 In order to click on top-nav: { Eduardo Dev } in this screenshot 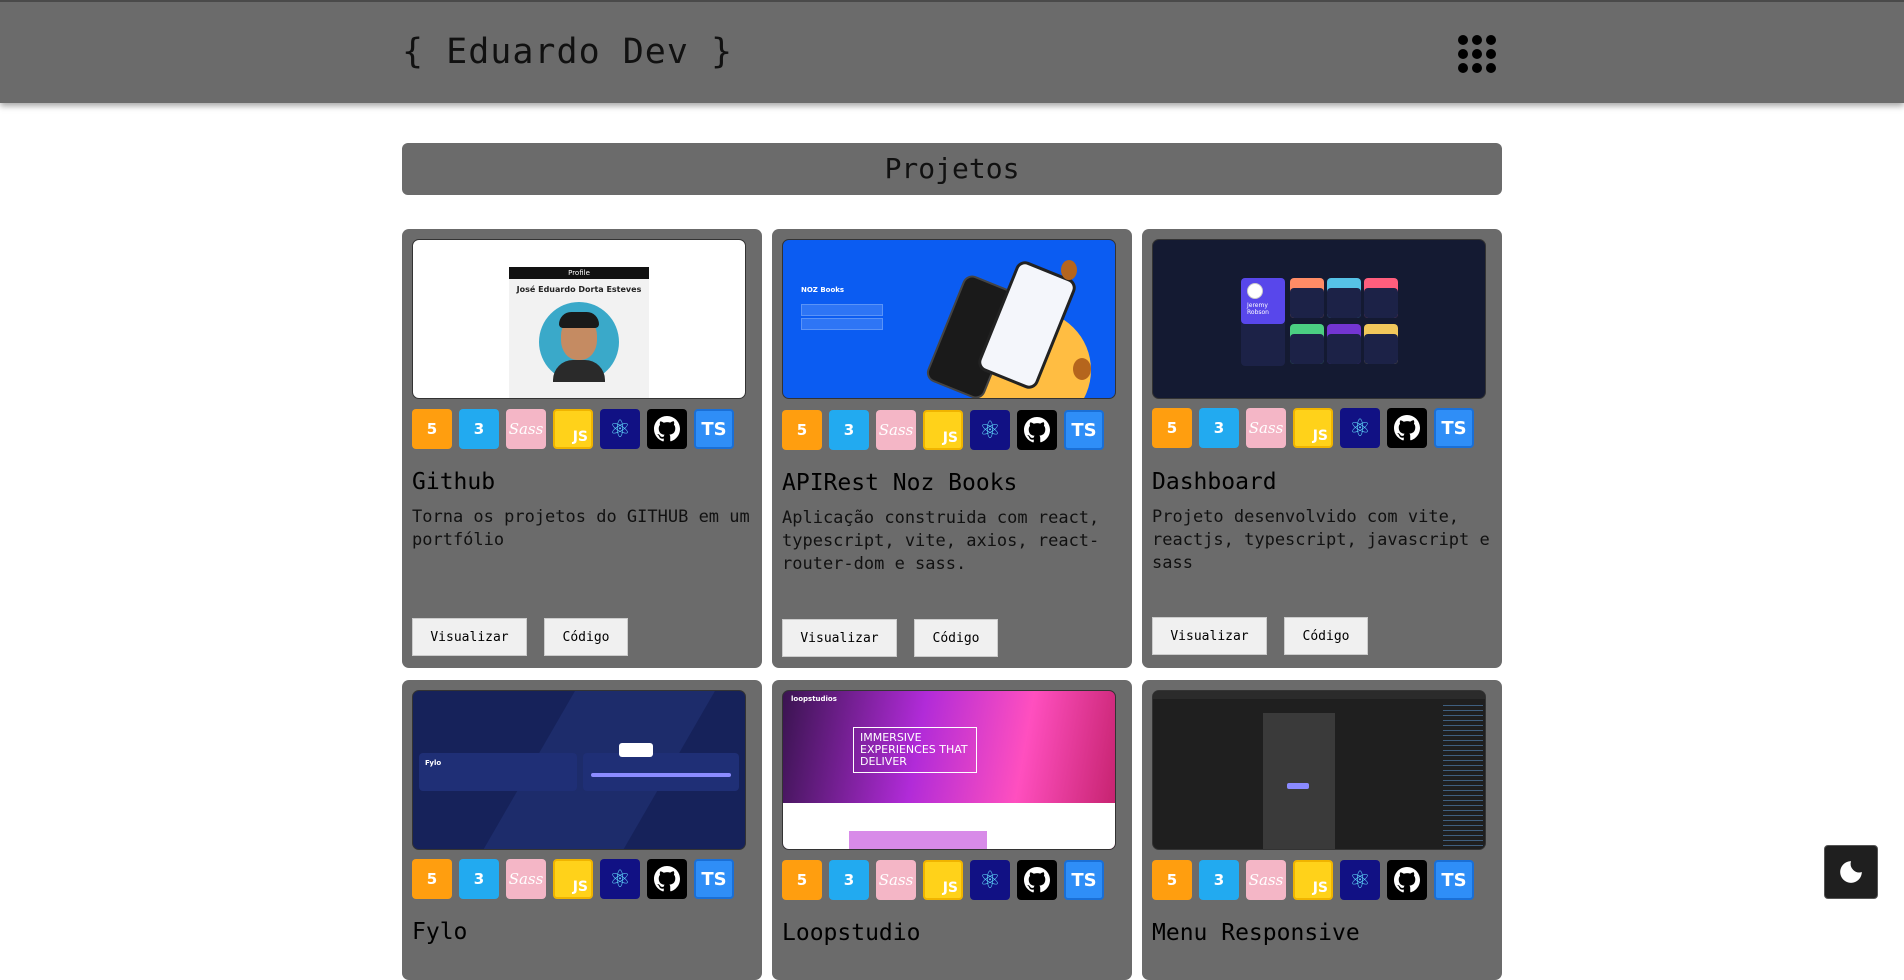, I will do `click(952, 51)`.